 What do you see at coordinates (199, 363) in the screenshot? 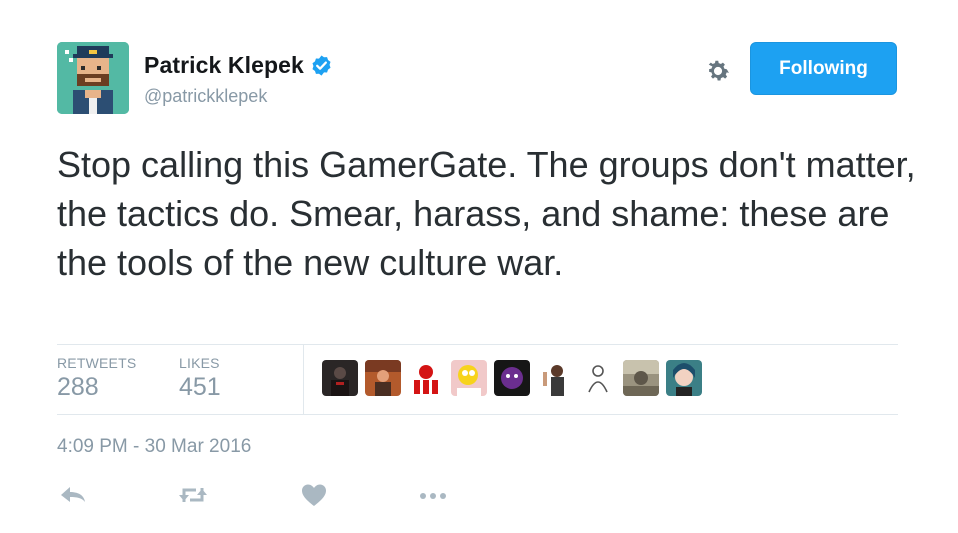
I see `likes-label: LIKES` at bounding box center [199, 363].